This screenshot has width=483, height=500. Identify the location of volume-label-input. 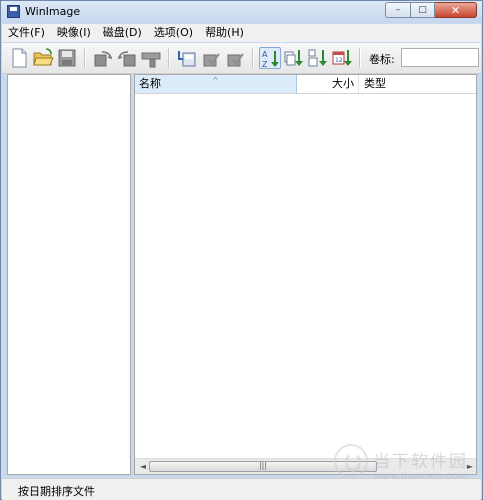
(440, 57).